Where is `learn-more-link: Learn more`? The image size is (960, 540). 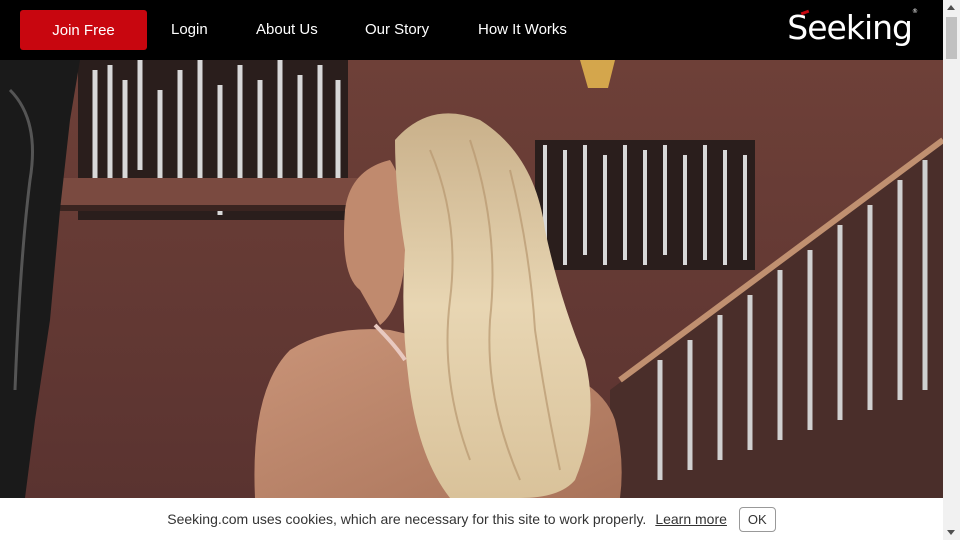
learn-more-link: Learn more is located at coordinates (691, 519).